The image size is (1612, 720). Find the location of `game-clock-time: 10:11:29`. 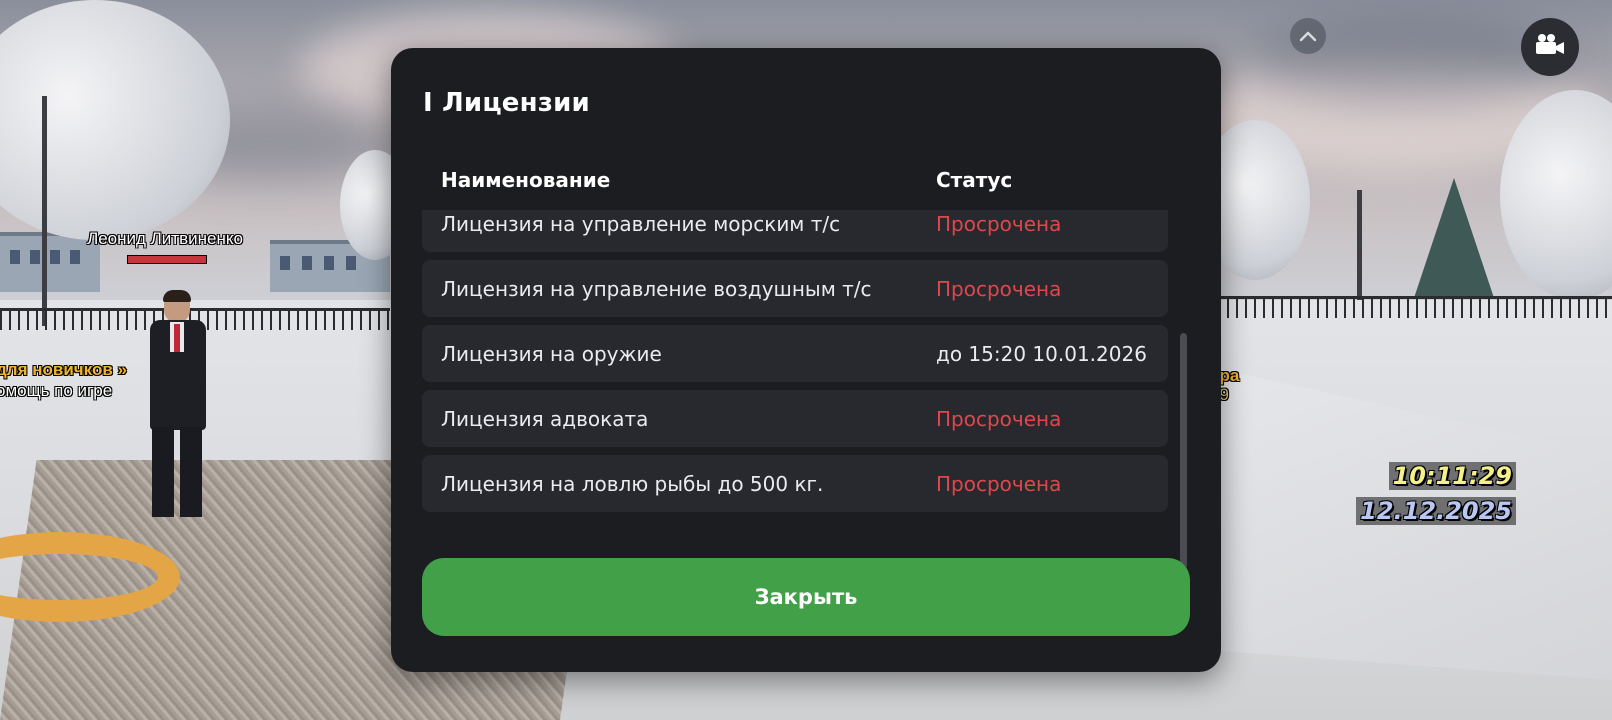

game-clock-time: 10:11:29 is located at coordinates (1452, 476).